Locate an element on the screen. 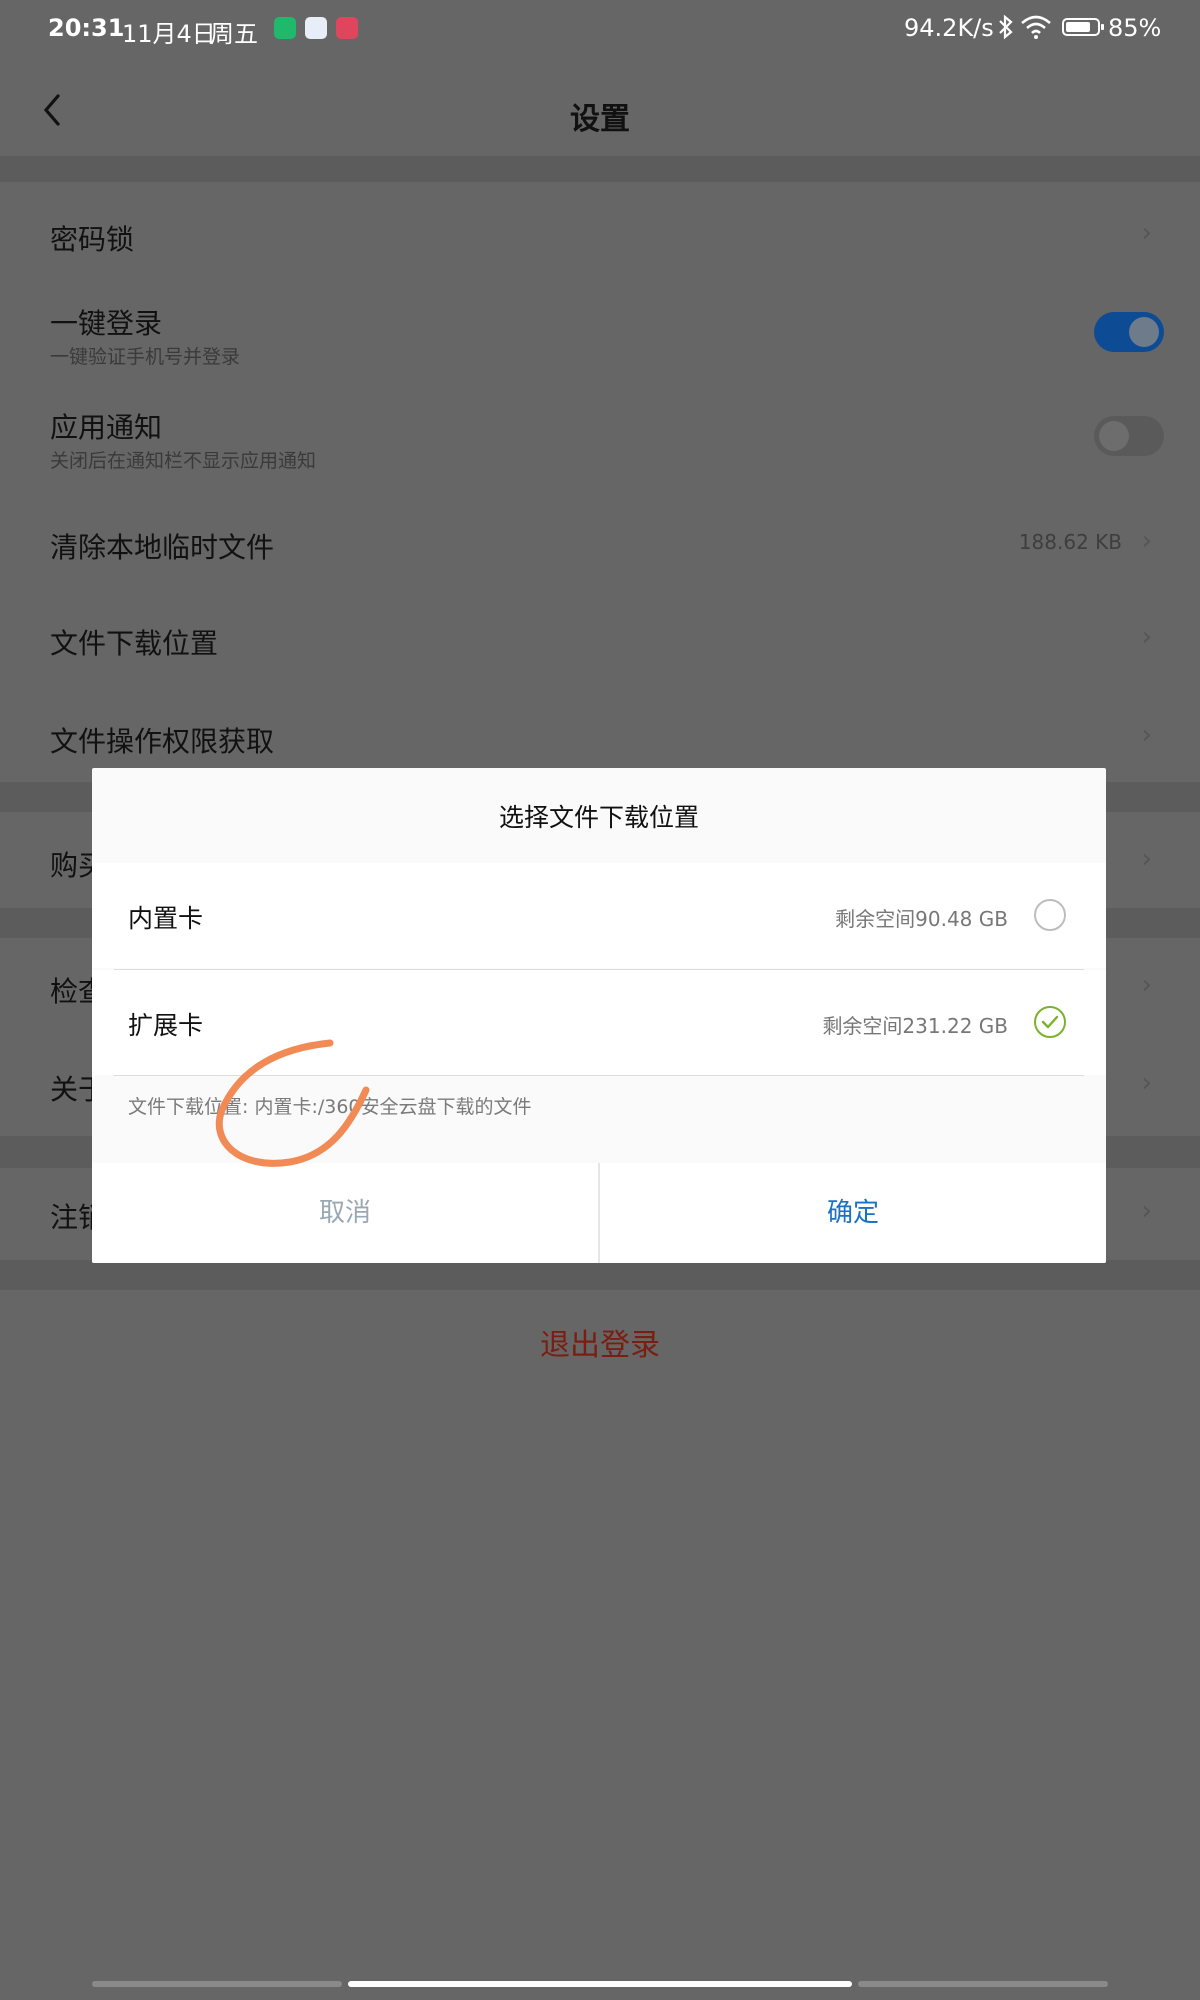 The width and height of the screenshot is (1200, 2000). orange-scribble-annotation is located at coordinates (292, 1103).